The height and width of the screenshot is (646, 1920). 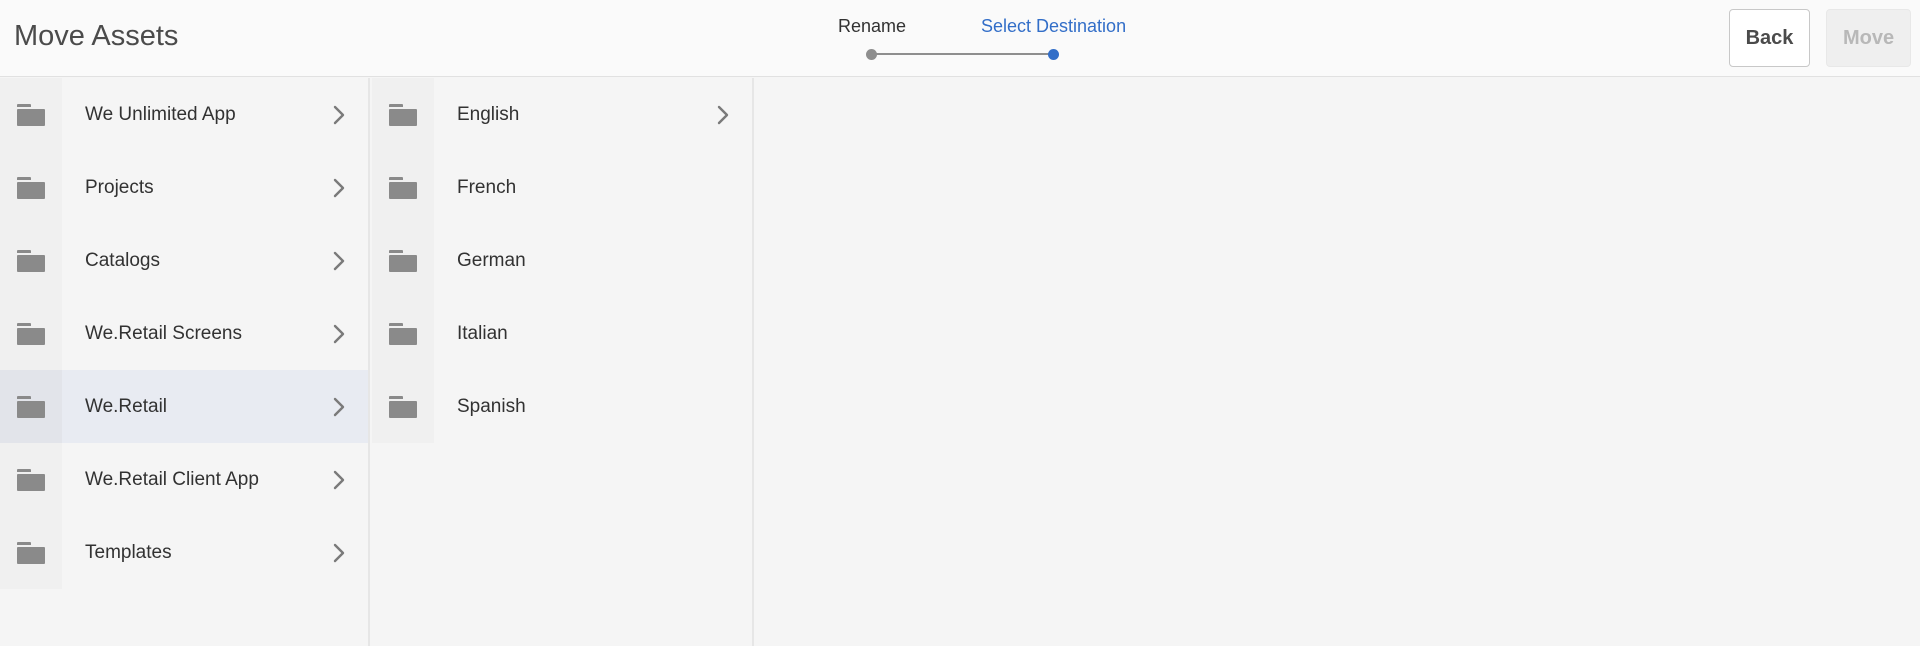 What do you see at coordinates (963, 54) in the screenshot?
I see `step-connector-line` at bounding box center [963, 54].